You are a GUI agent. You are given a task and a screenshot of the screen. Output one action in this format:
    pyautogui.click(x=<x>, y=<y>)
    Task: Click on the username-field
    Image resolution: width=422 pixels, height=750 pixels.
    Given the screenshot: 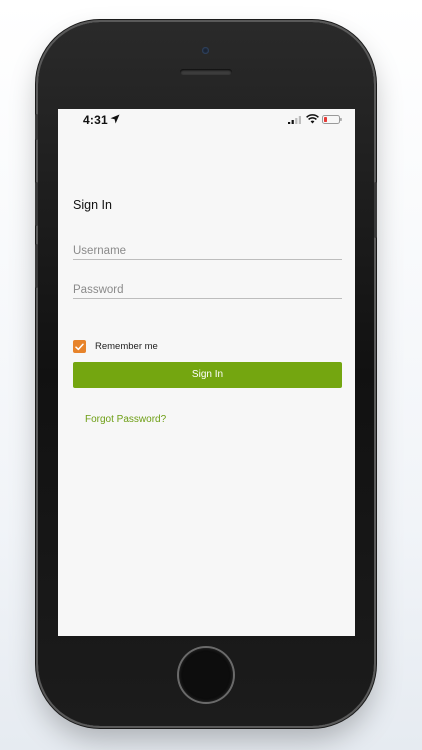 What is the action you would take?
    pyautogui.click(x=207, y=251)
    